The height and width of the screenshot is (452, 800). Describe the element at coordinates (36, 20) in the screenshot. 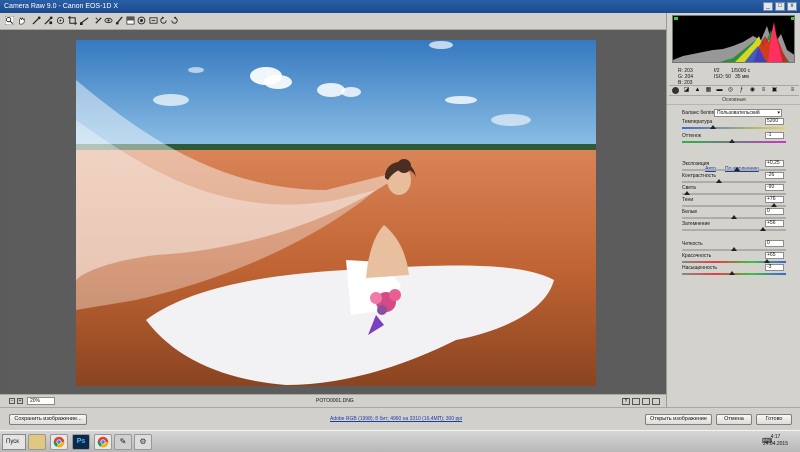

I see `white-balance-tool-icon` at that location.